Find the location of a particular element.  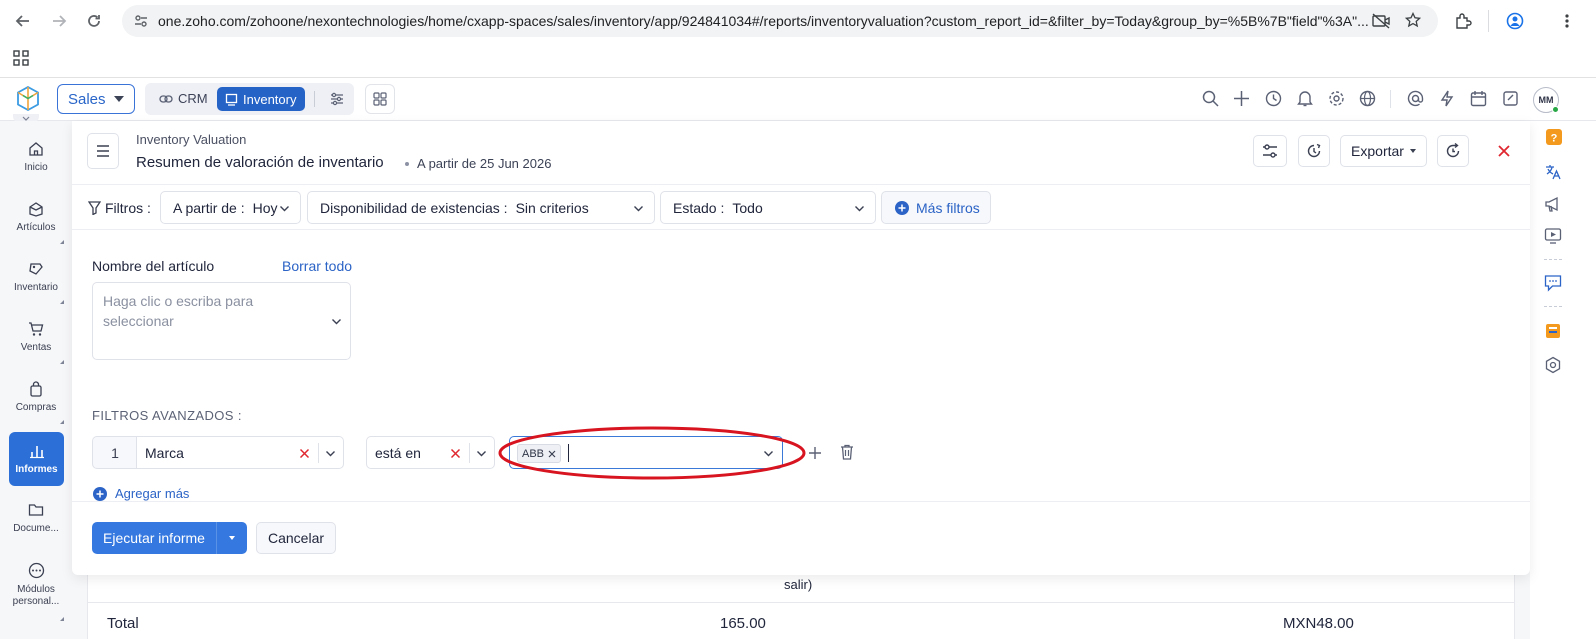

toolbar-divider is located at coordinates (1488, 21).